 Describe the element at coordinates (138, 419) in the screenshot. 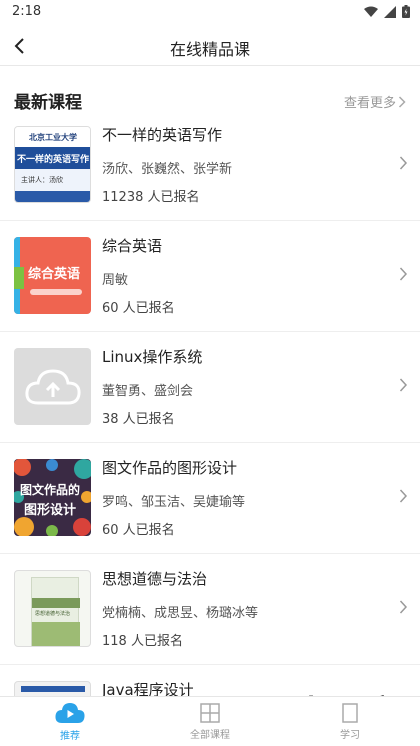

I see `course-enrollment: 38 人已报名` at that location.